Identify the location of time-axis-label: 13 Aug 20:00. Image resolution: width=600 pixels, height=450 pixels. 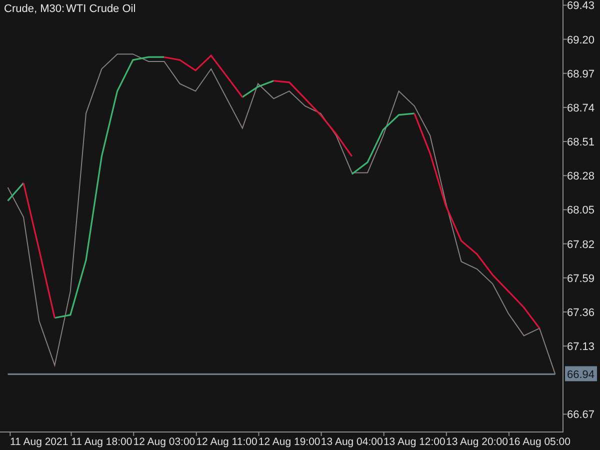
(477, 442).